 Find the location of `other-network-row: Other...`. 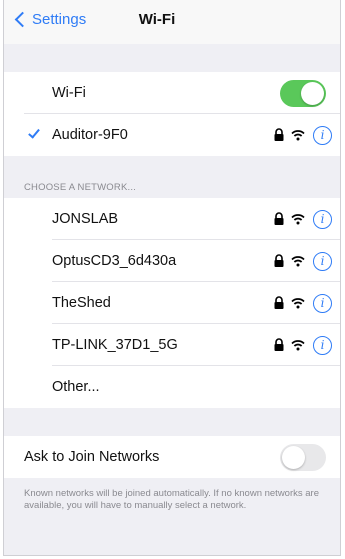

other-network-row: Other... is located at coordinates (172, 387).